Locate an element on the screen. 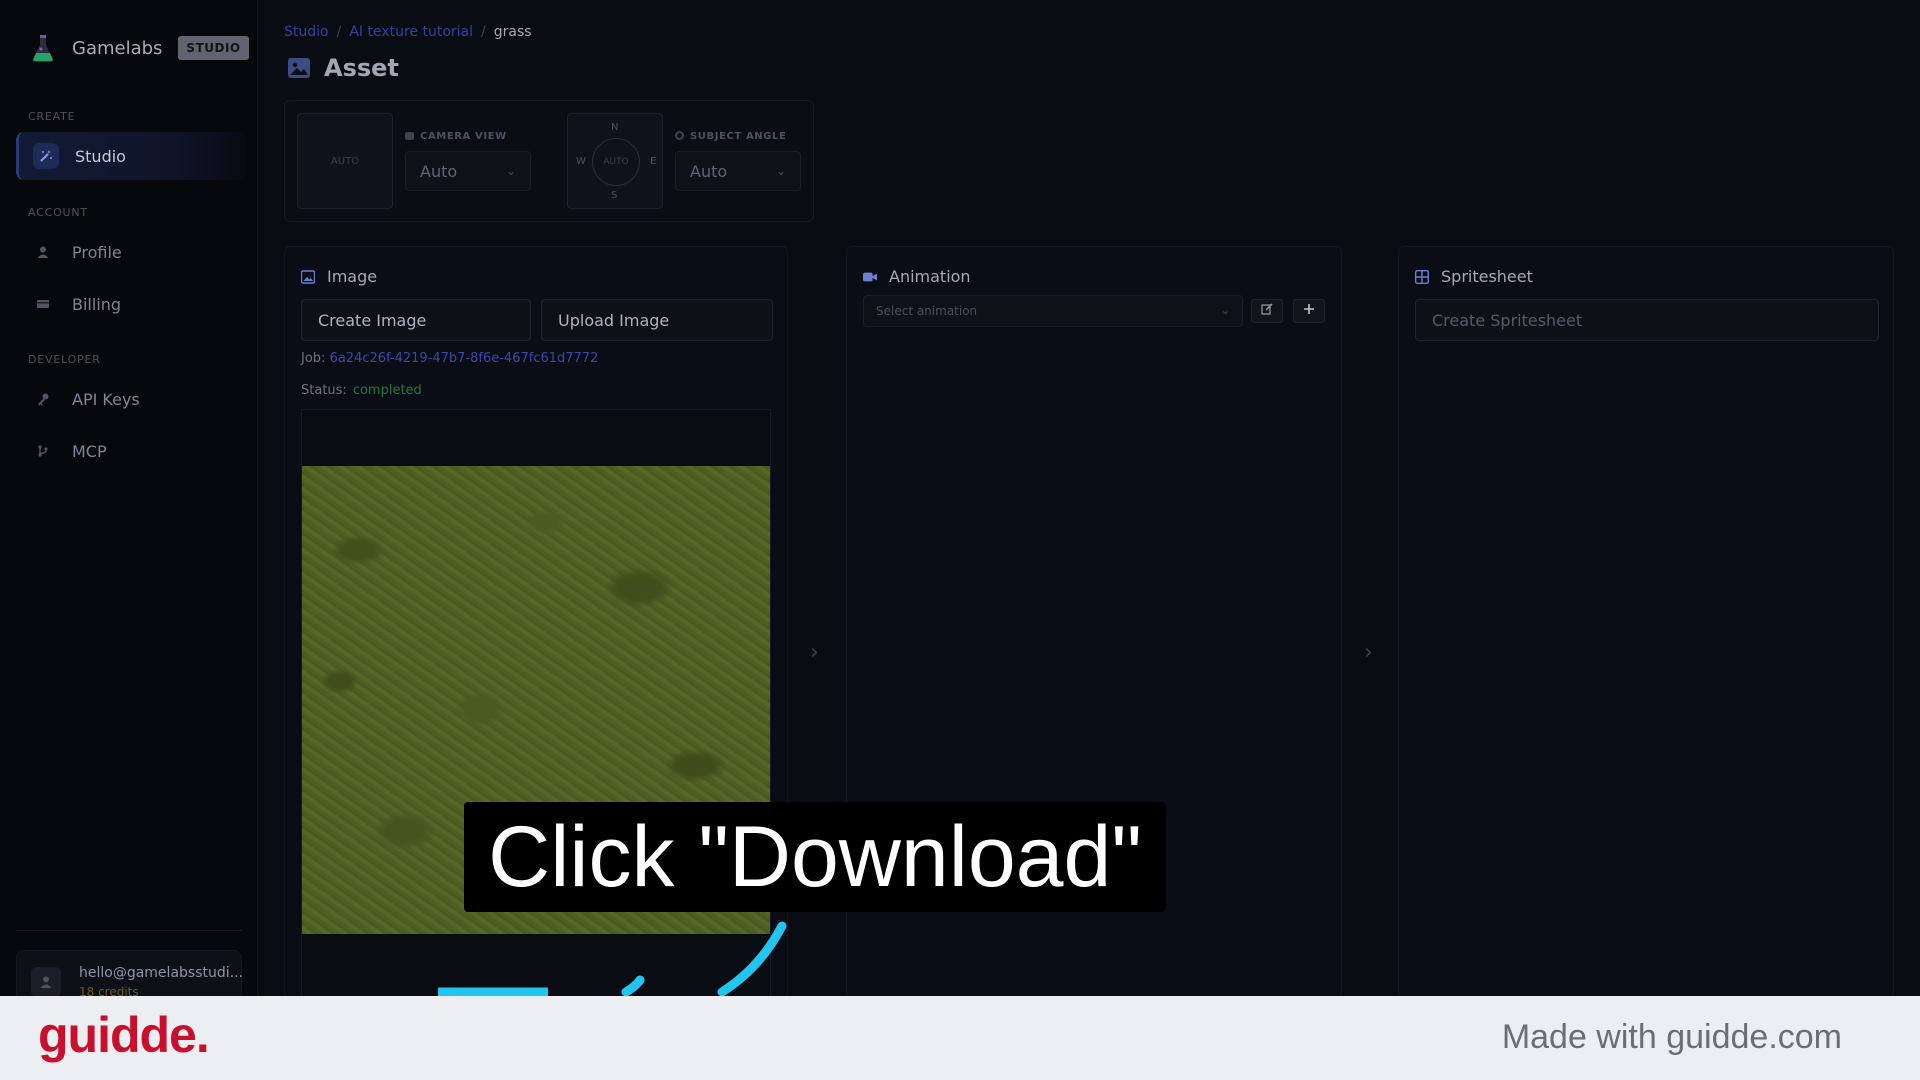 Image resolution: width=1920 pixels, height=1080 pixels. breadcrumb-link-studio: Studio is located at coordinates (306, 32).